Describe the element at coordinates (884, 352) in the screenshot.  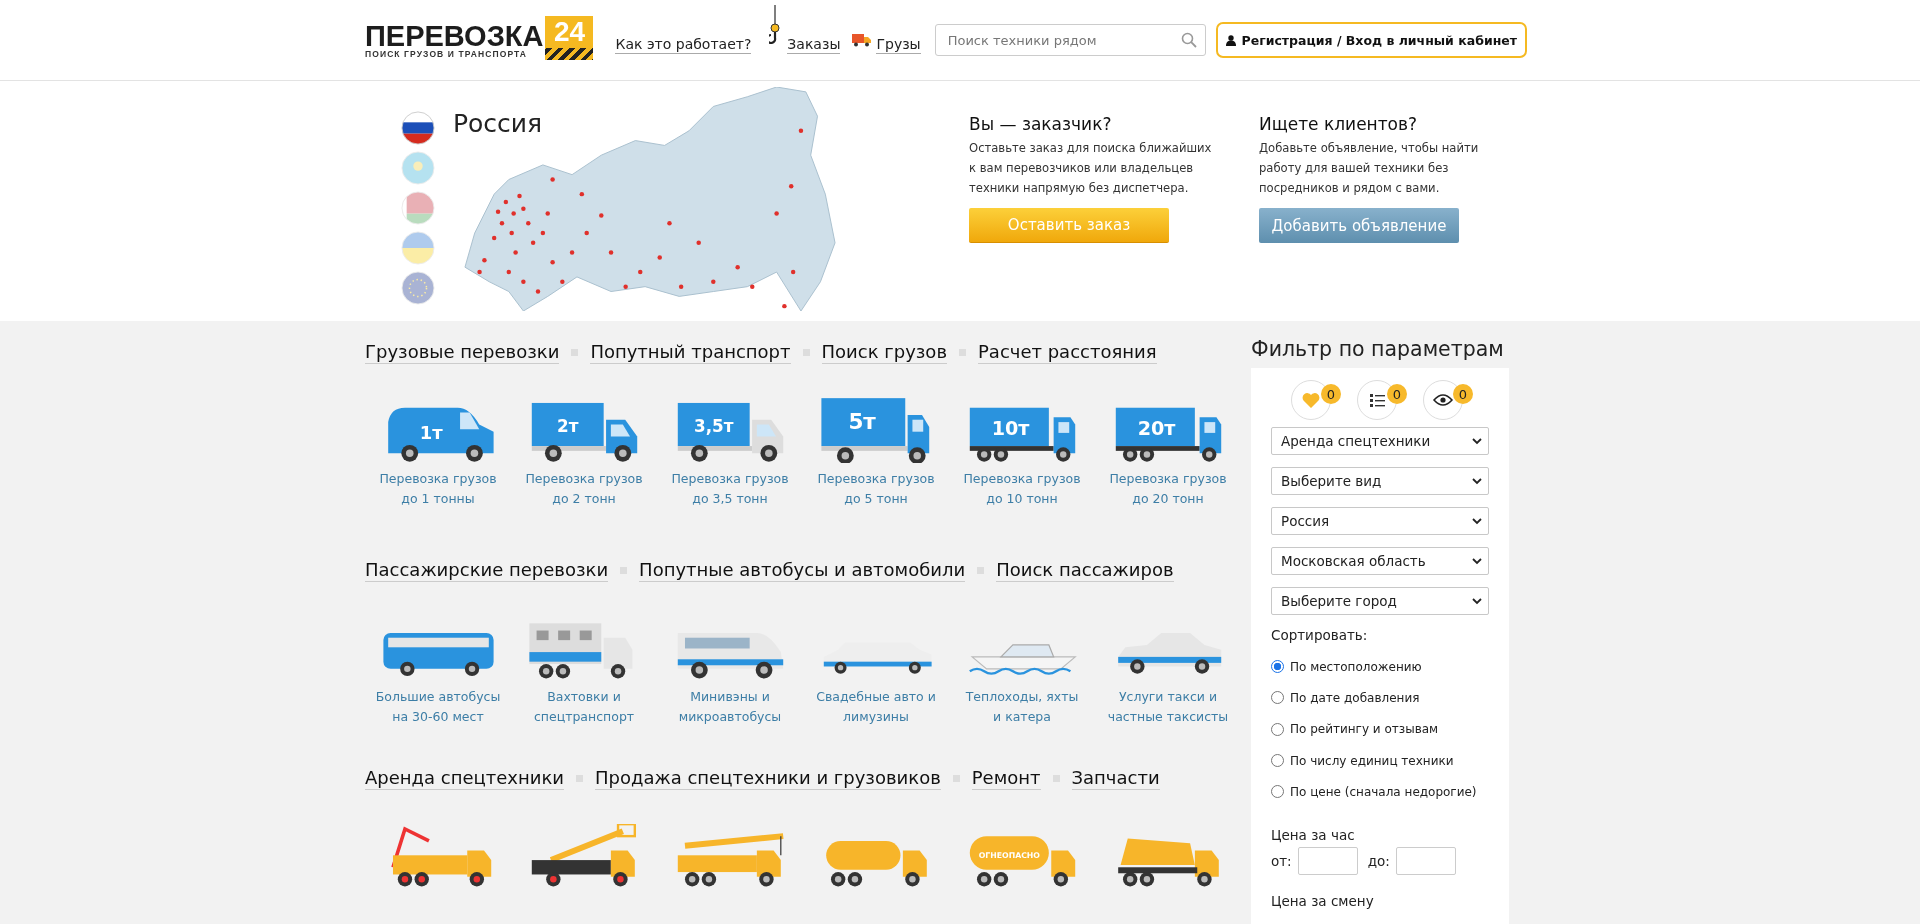
I see `category-link: Поиск грузов` at that location.